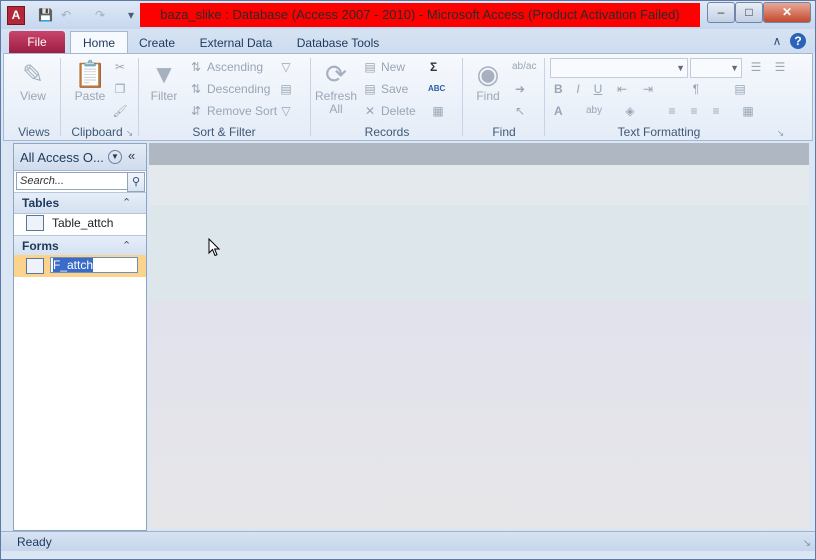 This screenshot has width=816, height=560. What do you see at coordinates (433, 67) in the screenshot?
I see `totals-button: Σ` at bounding box center [433, 67].